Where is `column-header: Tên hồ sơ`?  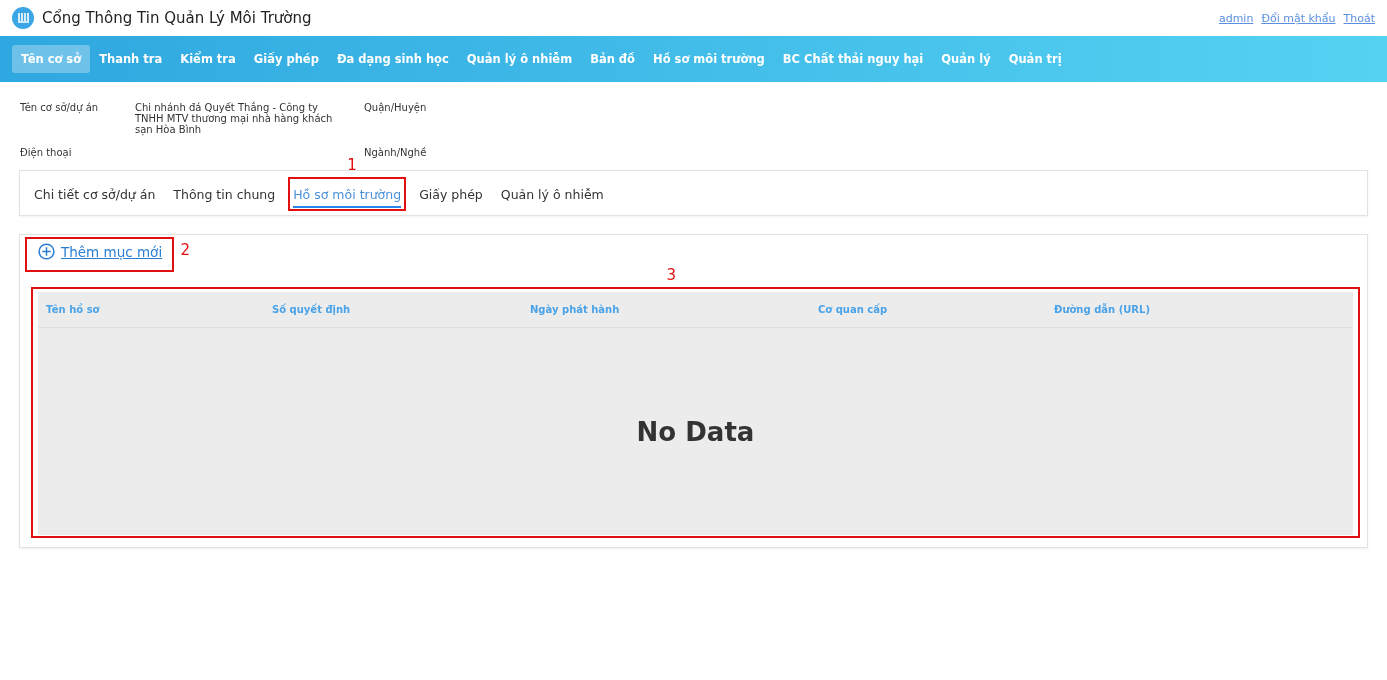
column-header: Tên hồ sơ is located at coordinates (73, 309).